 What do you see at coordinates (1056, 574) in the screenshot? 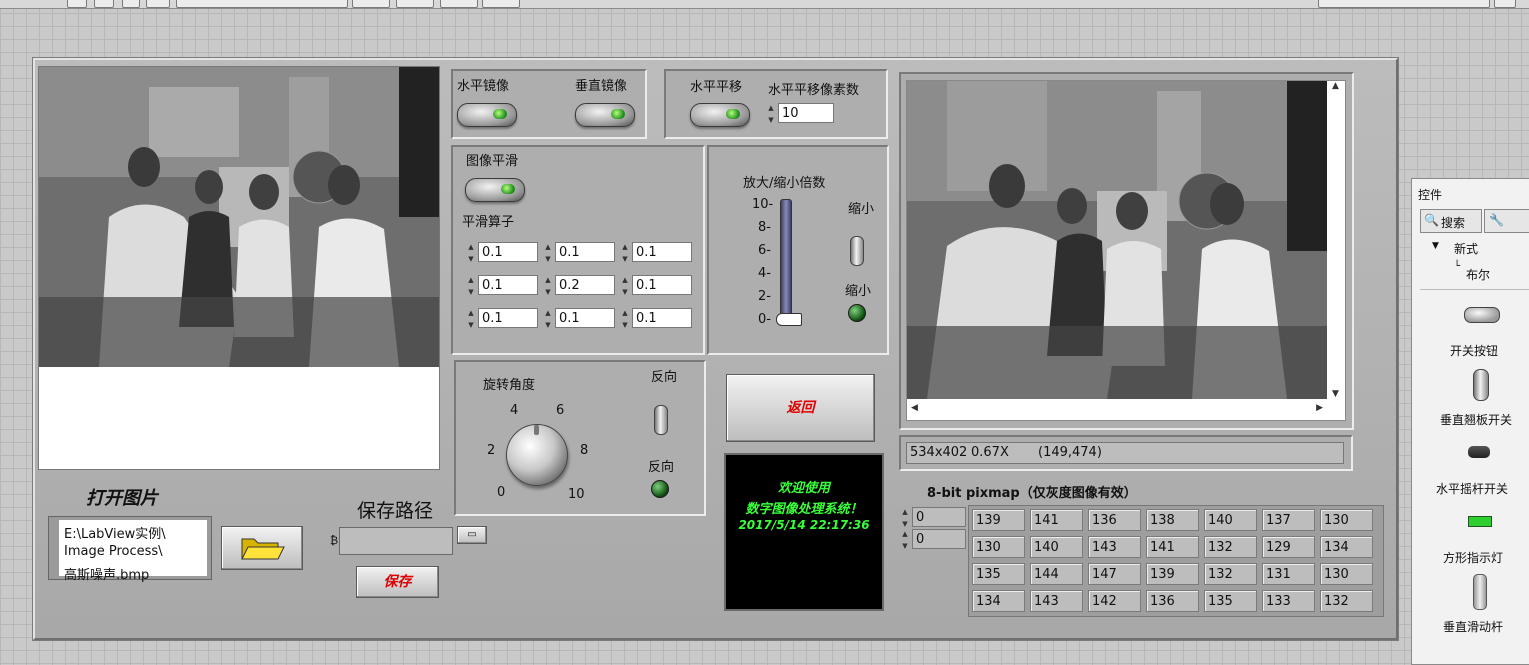
I see `pixel-cell: 144` at bounding box center [1056, 574].